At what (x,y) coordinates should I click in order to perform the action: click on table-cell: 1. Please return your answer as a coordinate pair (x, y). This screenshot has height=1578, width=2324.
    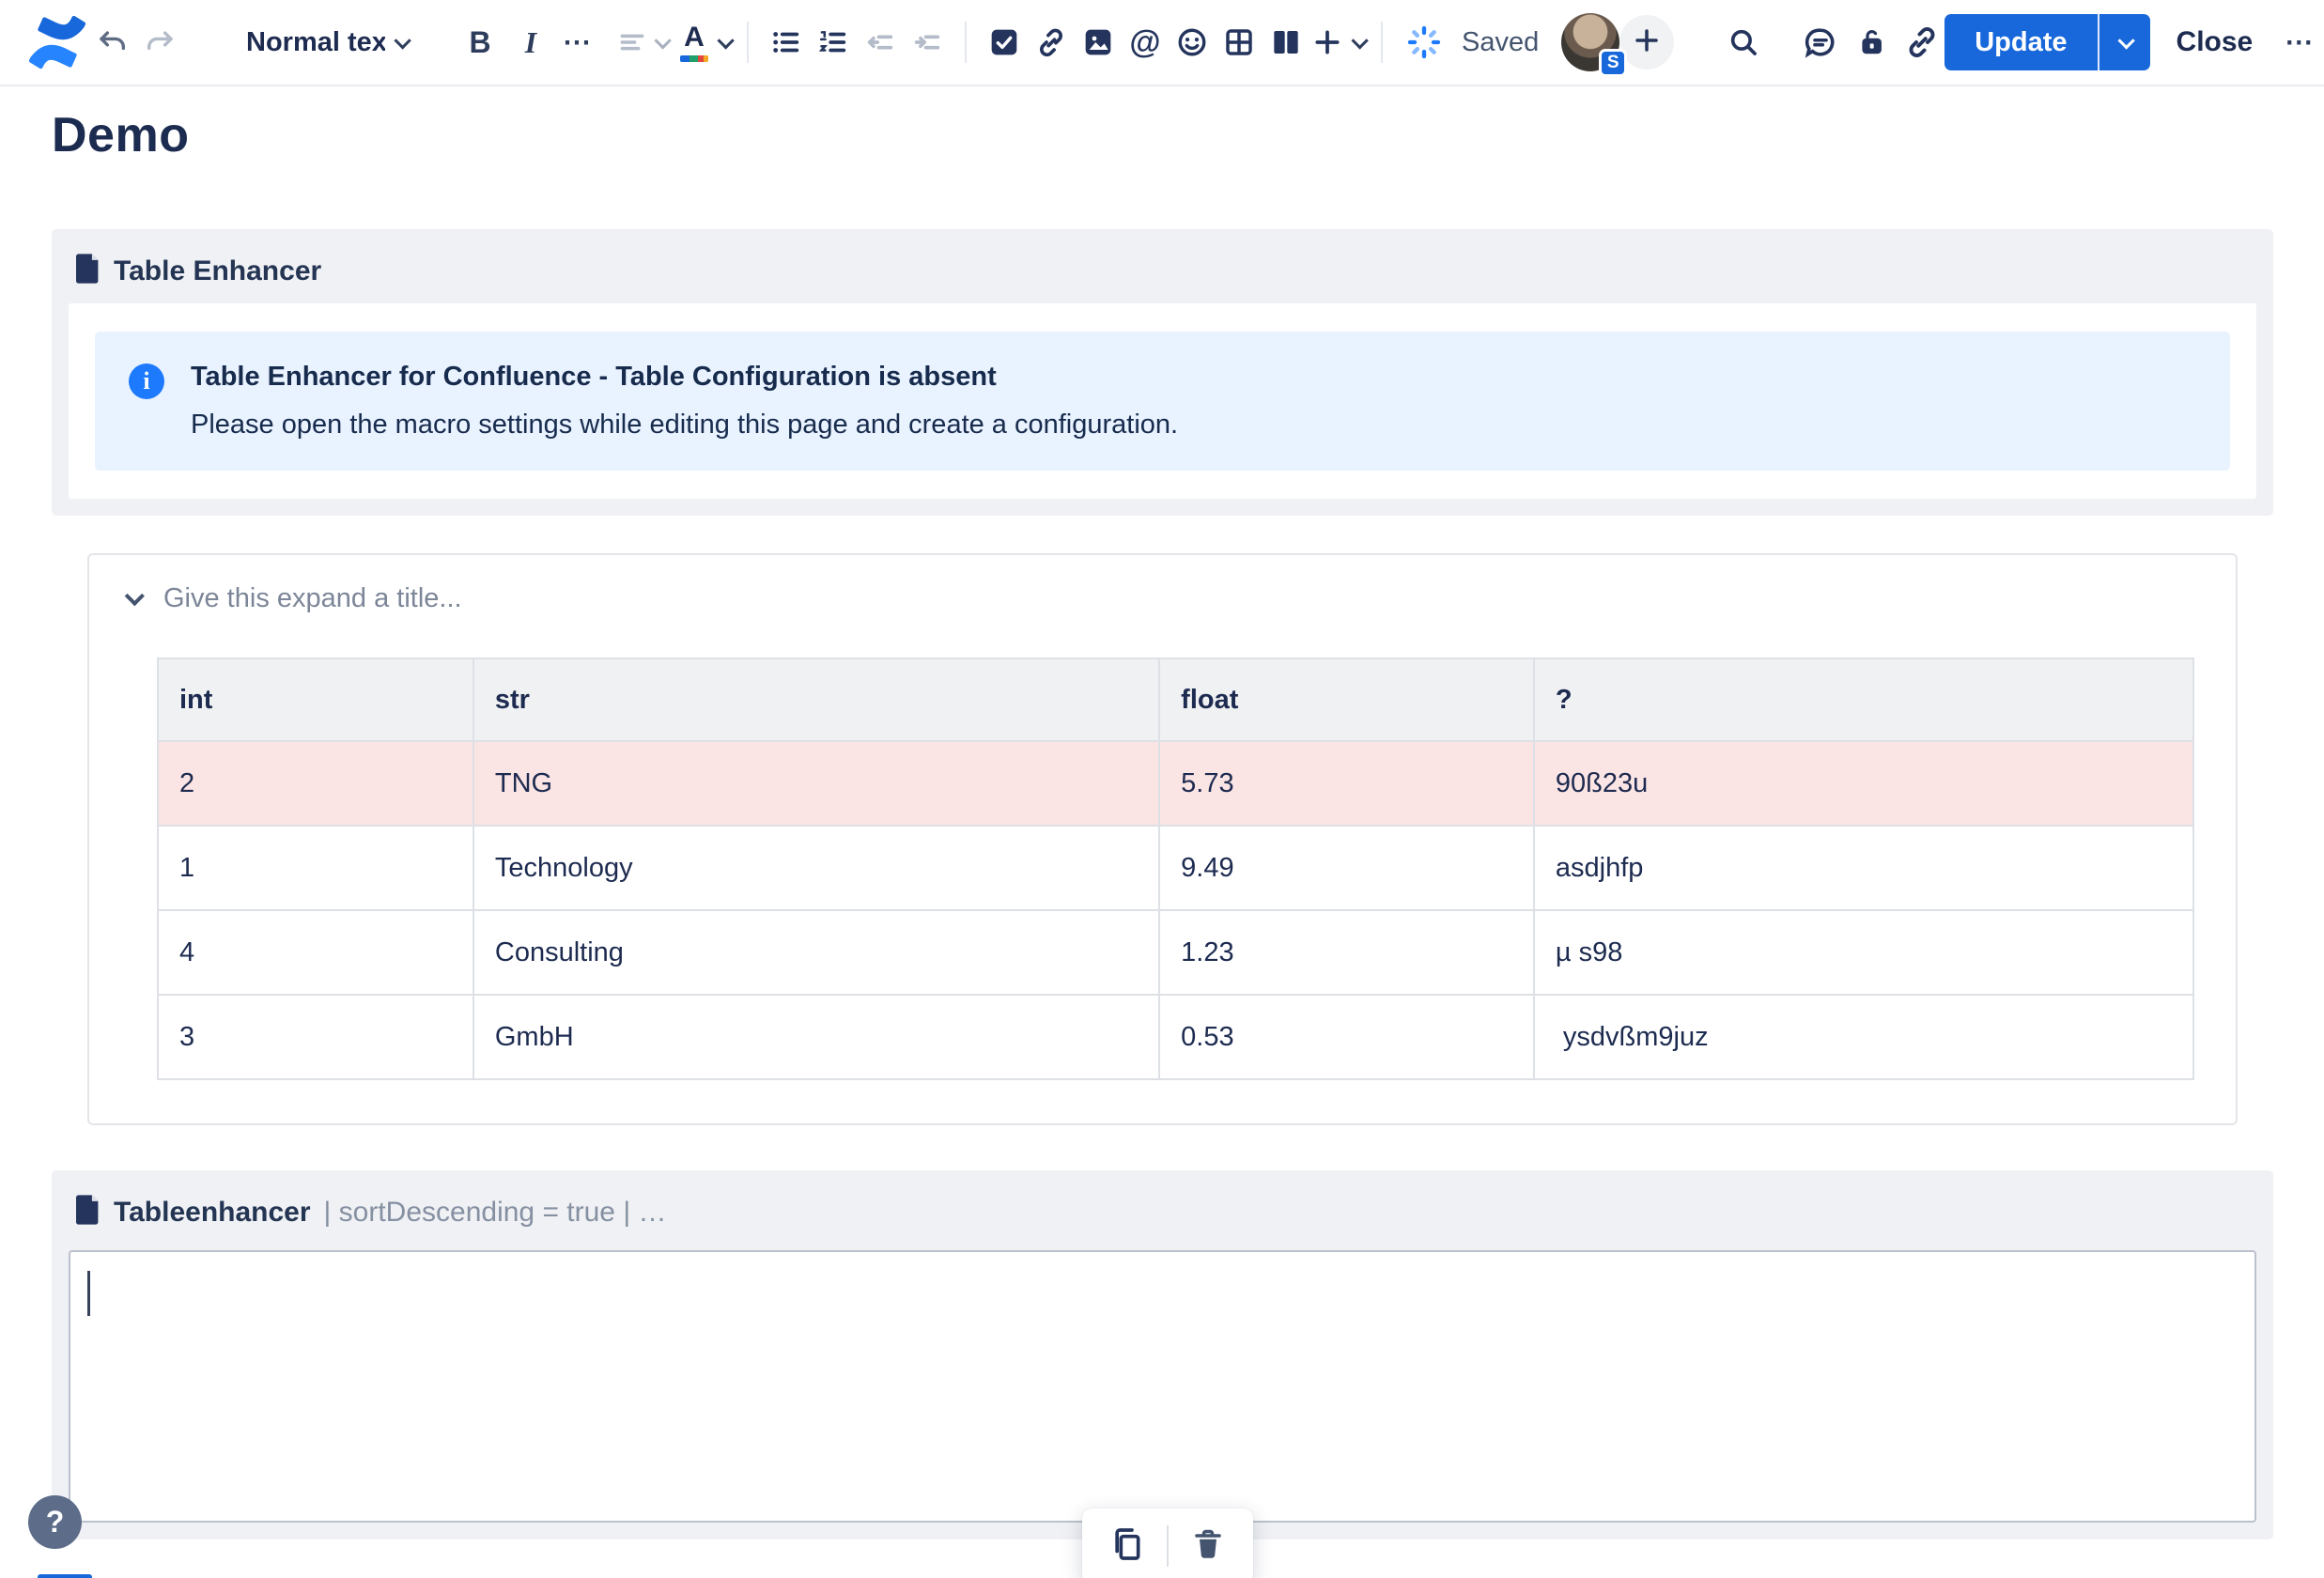
    Looking at the image, I should click on (315, 868).